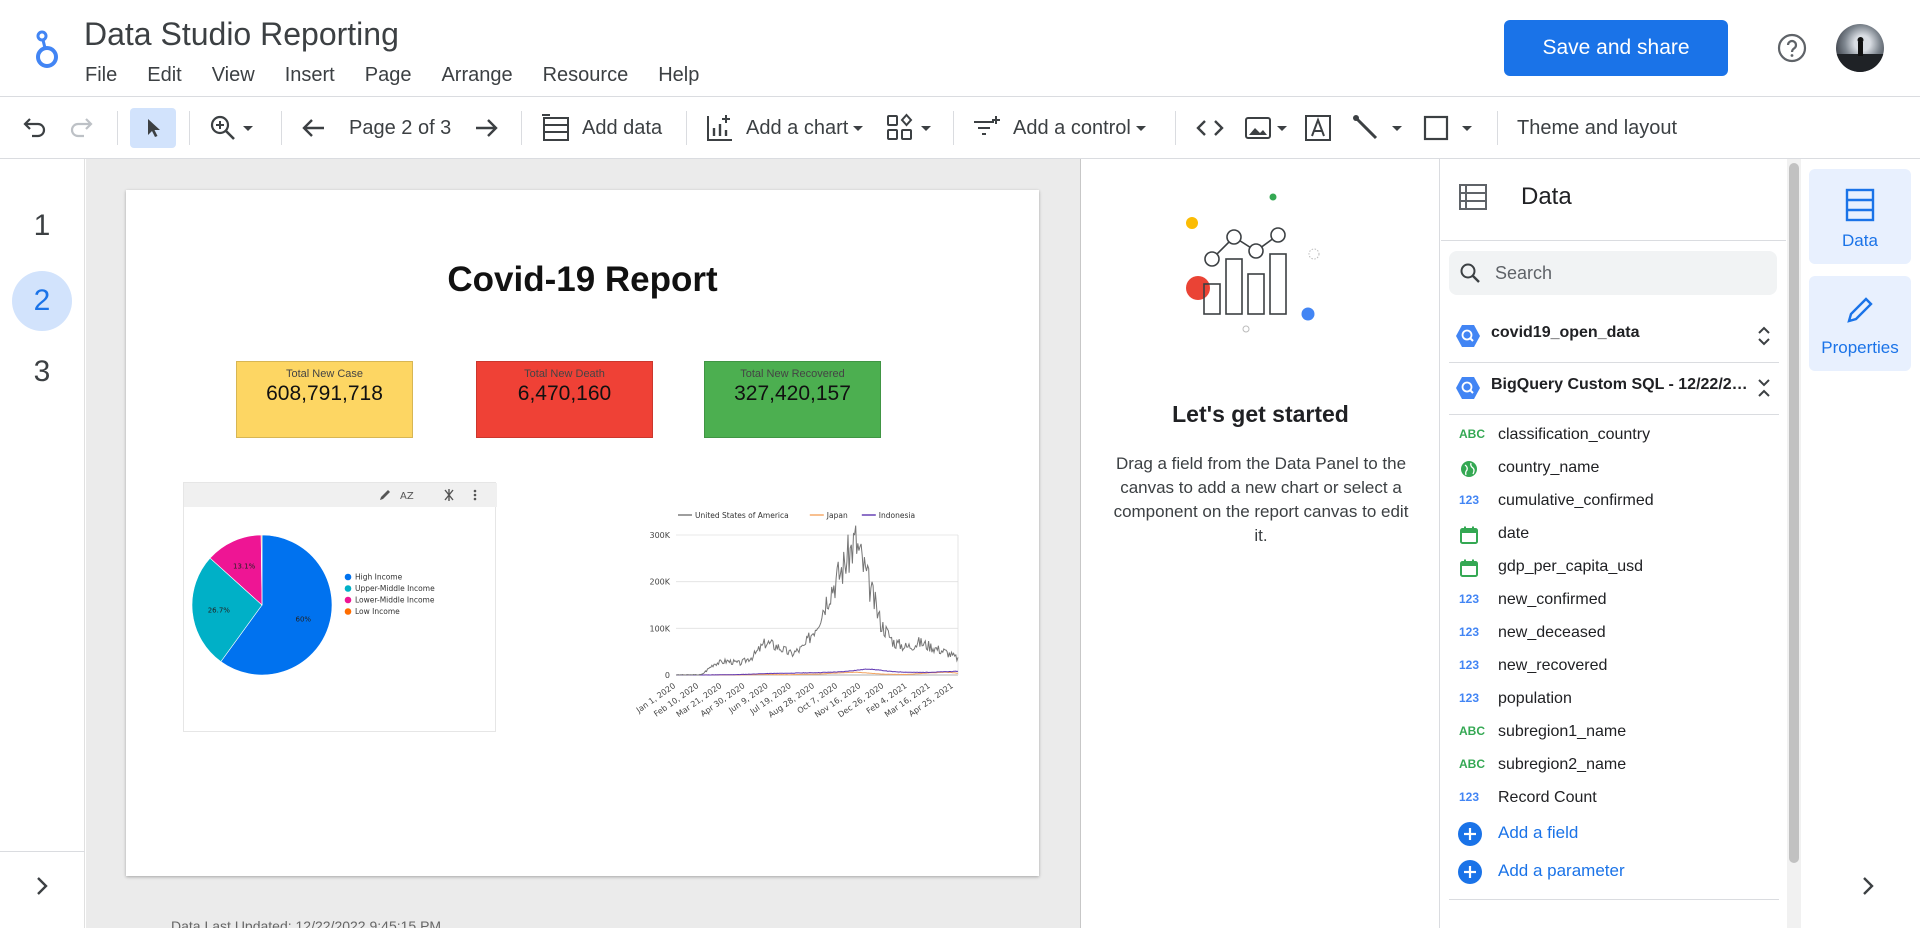  What do you see at coordinates (1472, 731) in the screenshot?
I see `text-type-icon: ABC` at bounding box center [1472, 731].